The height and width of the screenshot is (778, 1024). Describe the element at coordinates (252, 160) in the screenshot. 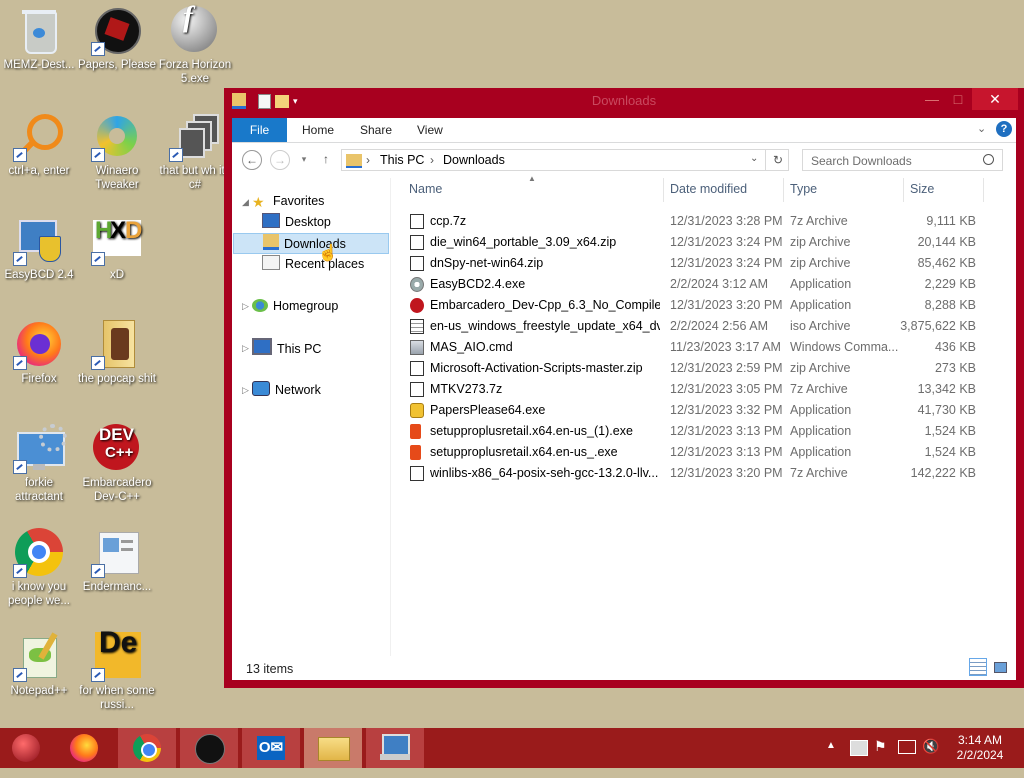

I see `back-button: ←` at that location.